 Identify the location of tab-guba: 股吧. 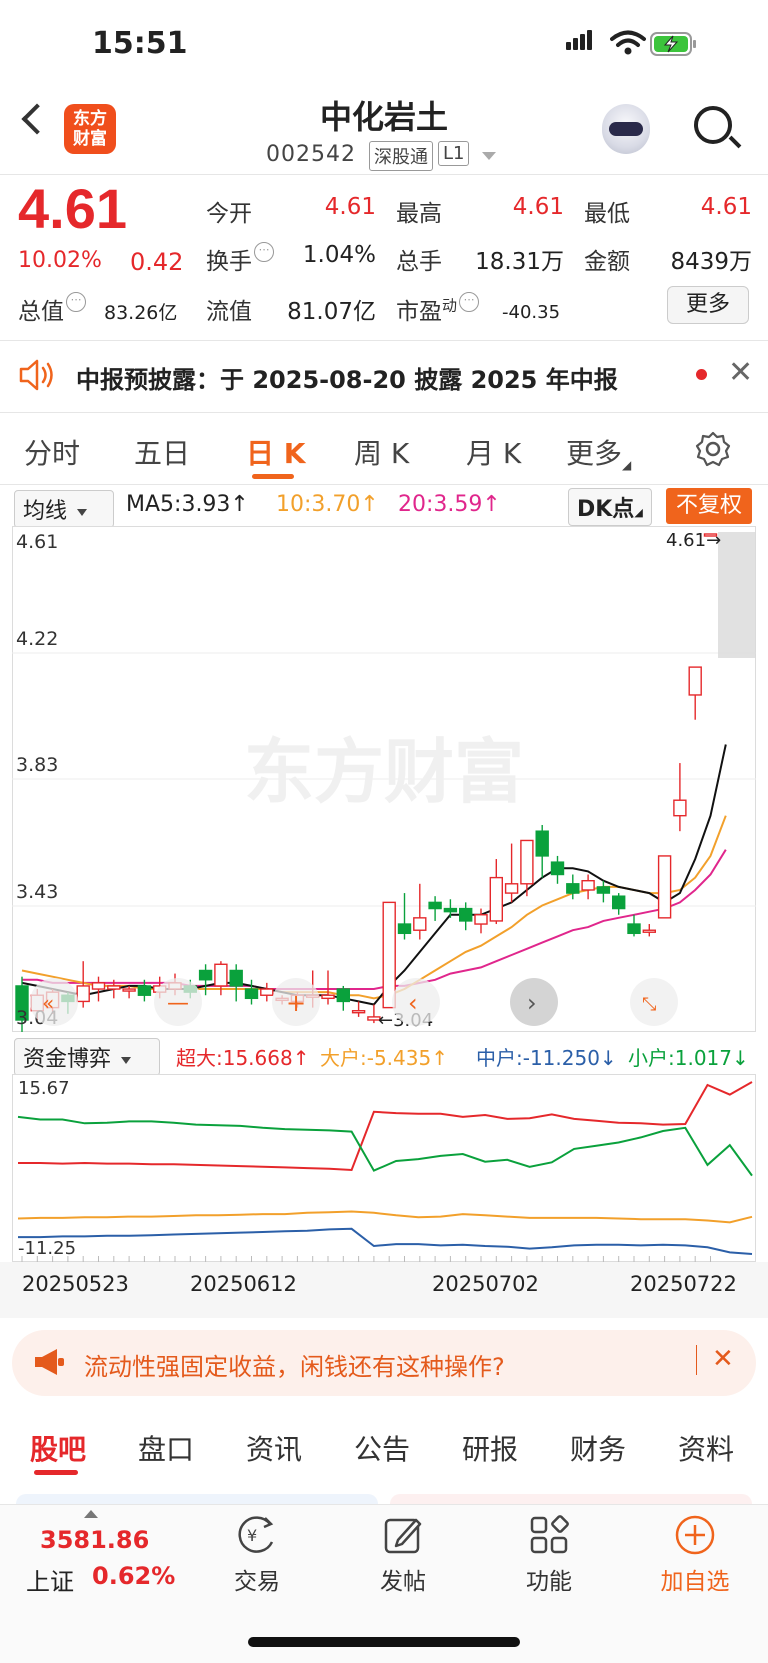
(58, 1448).